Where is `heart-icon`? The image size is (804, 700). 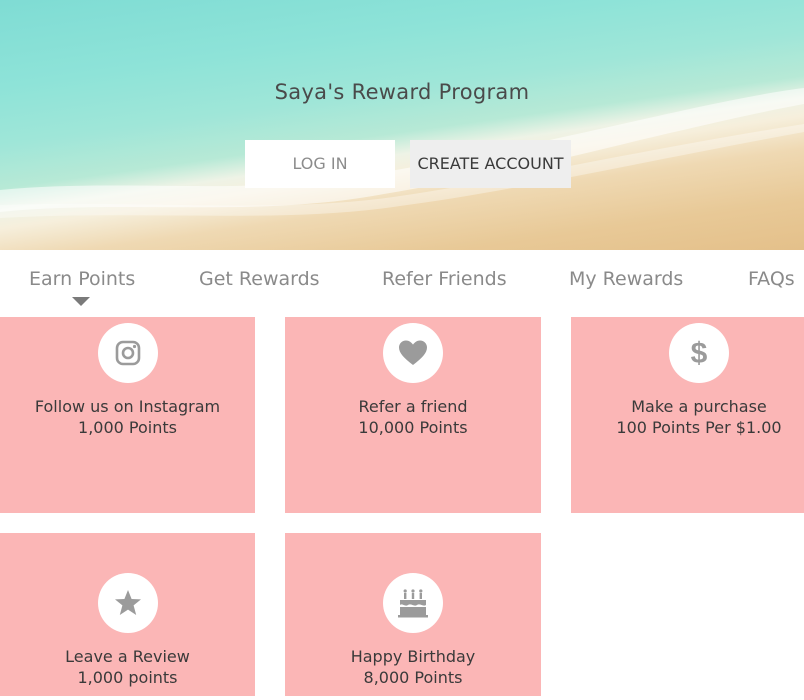
heart-icon is located at coordinates (413, 352).